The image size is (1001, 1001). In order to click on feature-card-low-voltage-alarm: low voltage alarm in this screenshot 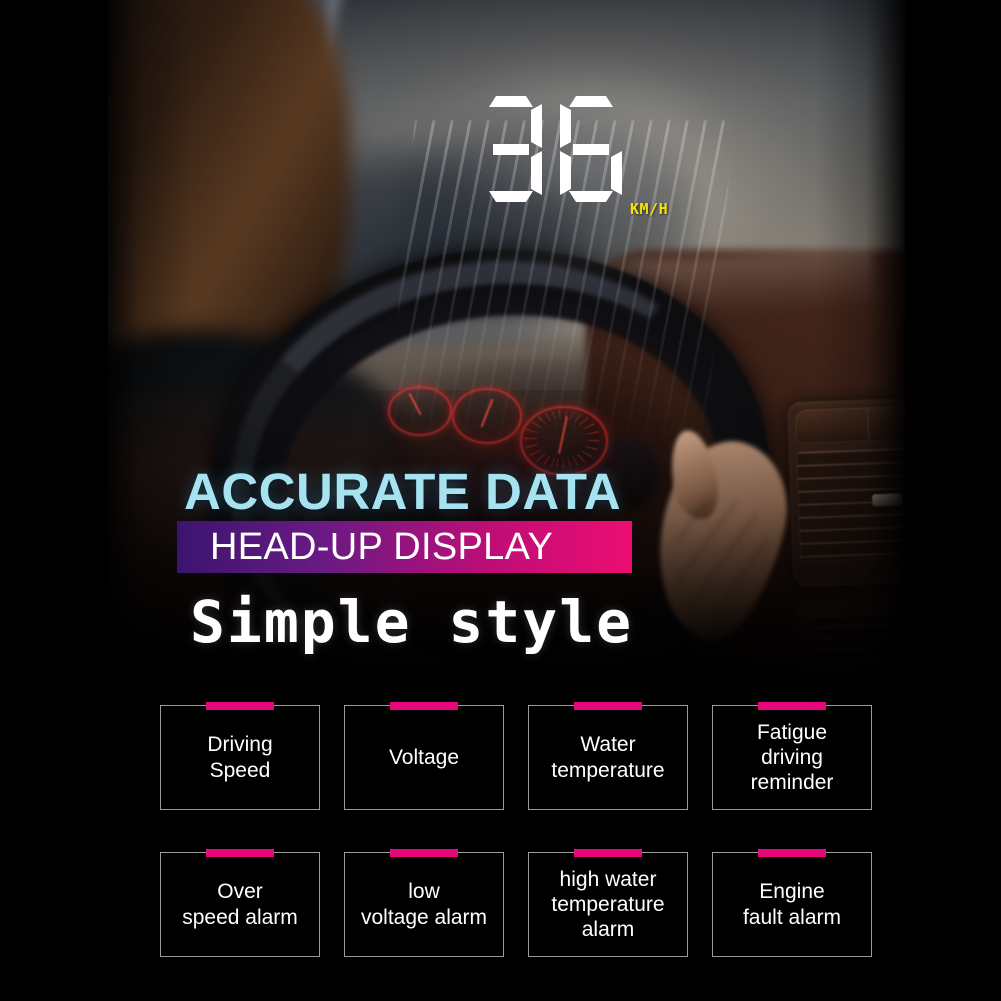, I will do `click(424, 903)`.